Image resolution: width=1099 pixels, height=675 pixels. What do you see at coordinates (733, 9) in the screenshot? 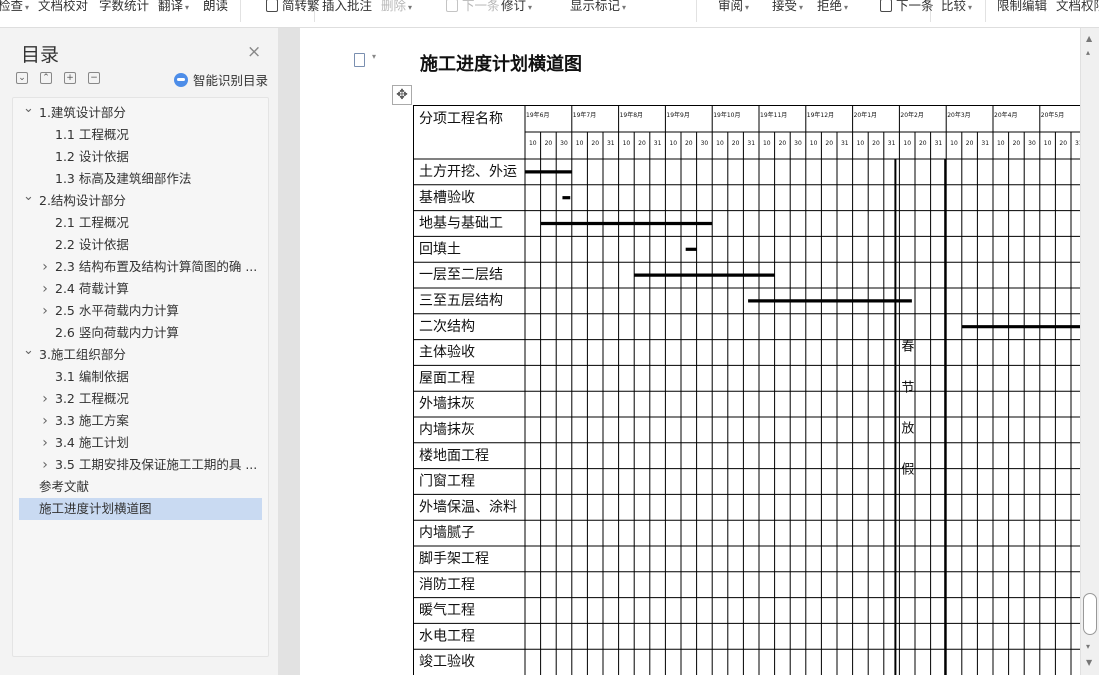
I see `toolbar-button: 审阅 ▾` at bounding box center [733, 9].